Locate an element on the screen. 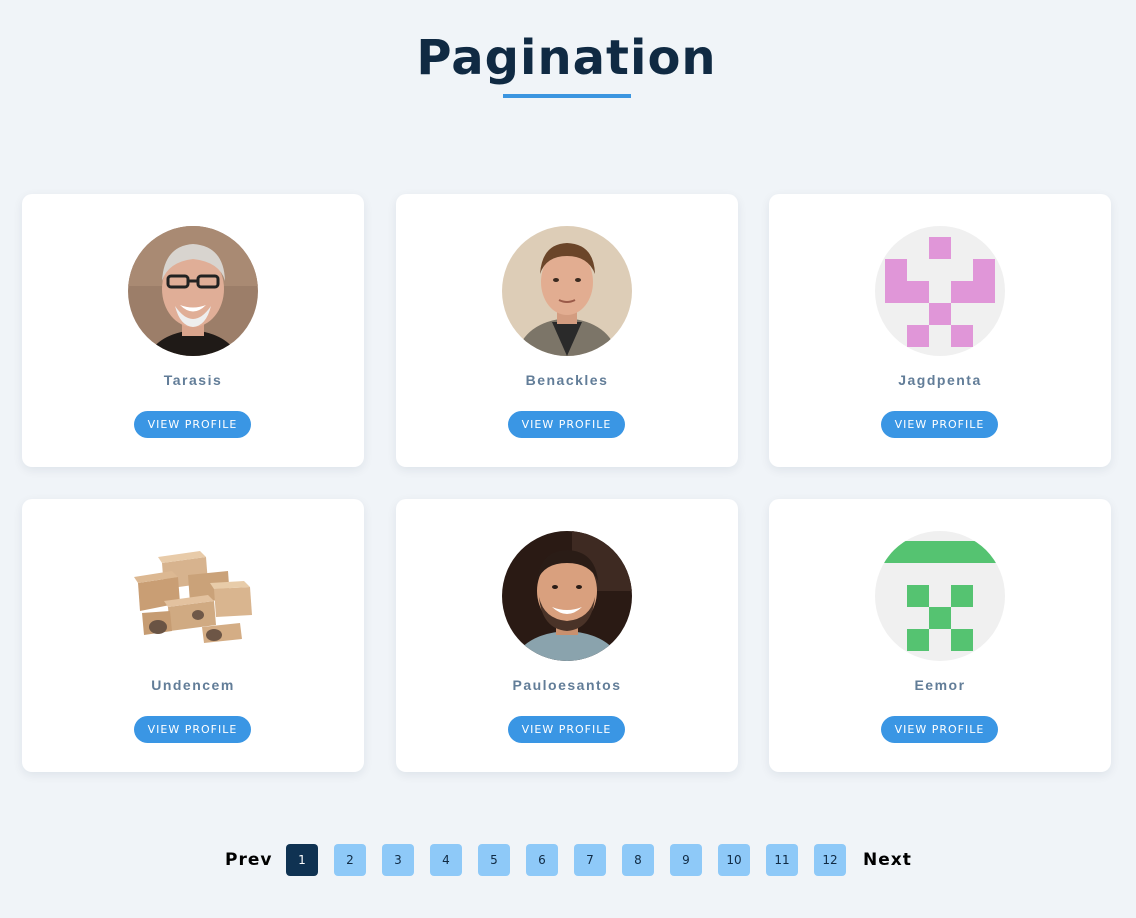  prev-button: Prev is located at coordinates (248, 860).